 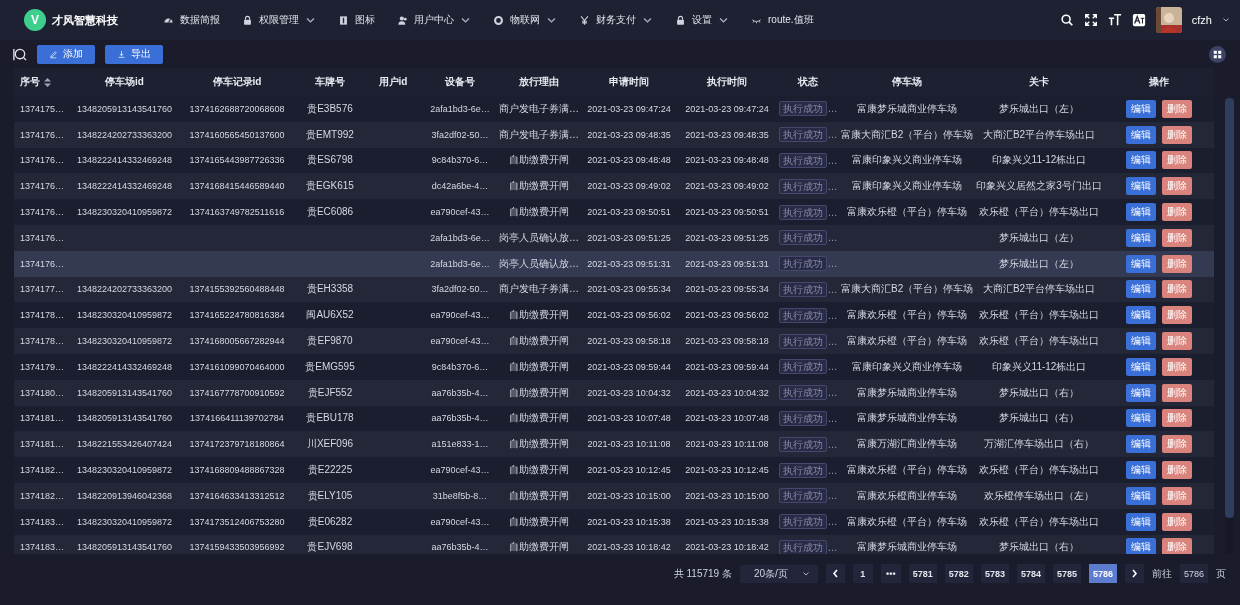 I want to click on table-cell: 1348224202733363200, so click(x=124, y=134).